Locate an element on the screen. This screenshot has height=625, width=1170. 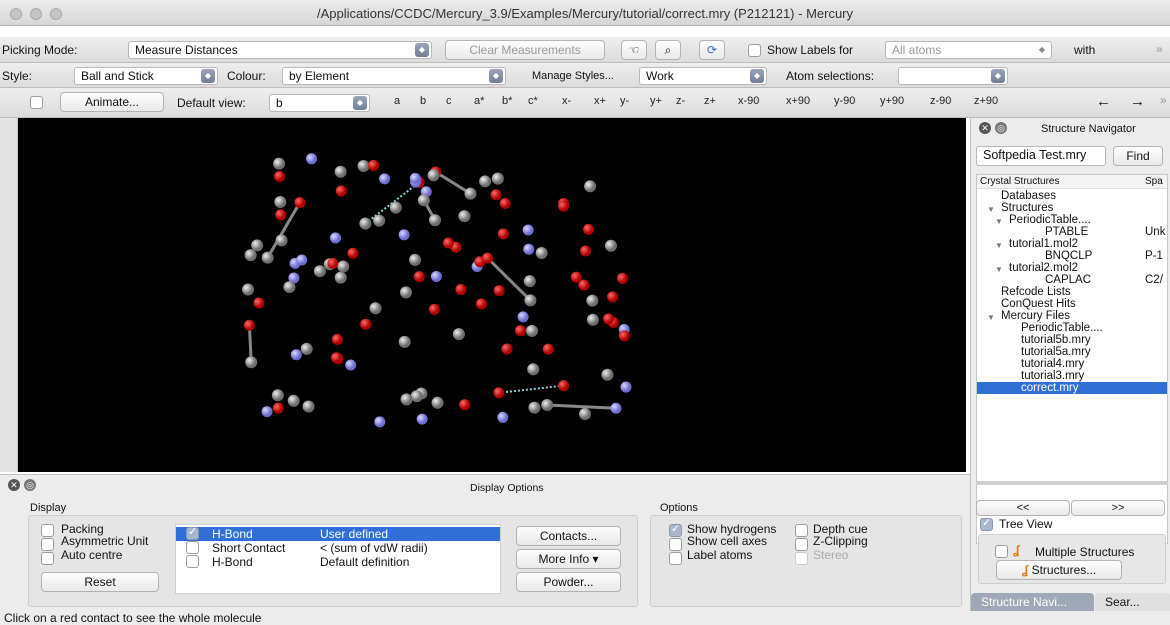
label-atoms-checkbox is located at coordinates (675, 558).